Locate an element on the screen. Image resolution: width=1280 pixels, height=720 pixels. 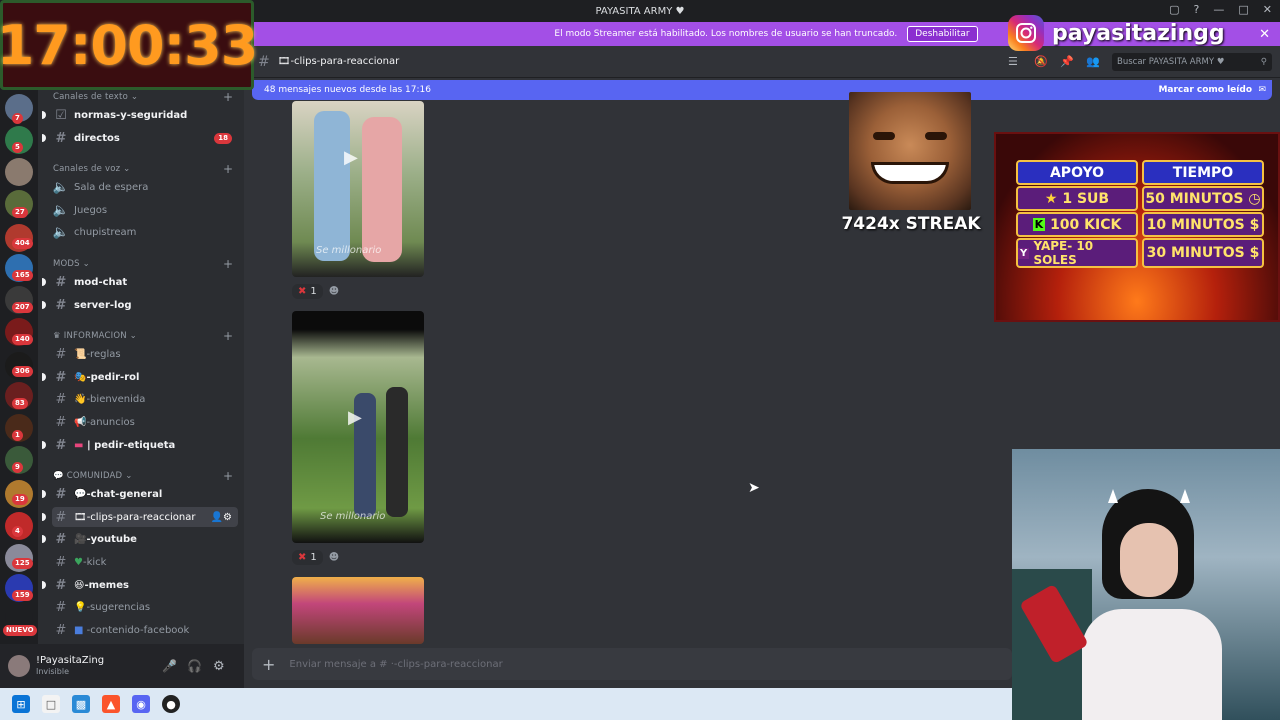
channel-normas: ☑ normas-y-seguridad is located at coordinates (140, 115).